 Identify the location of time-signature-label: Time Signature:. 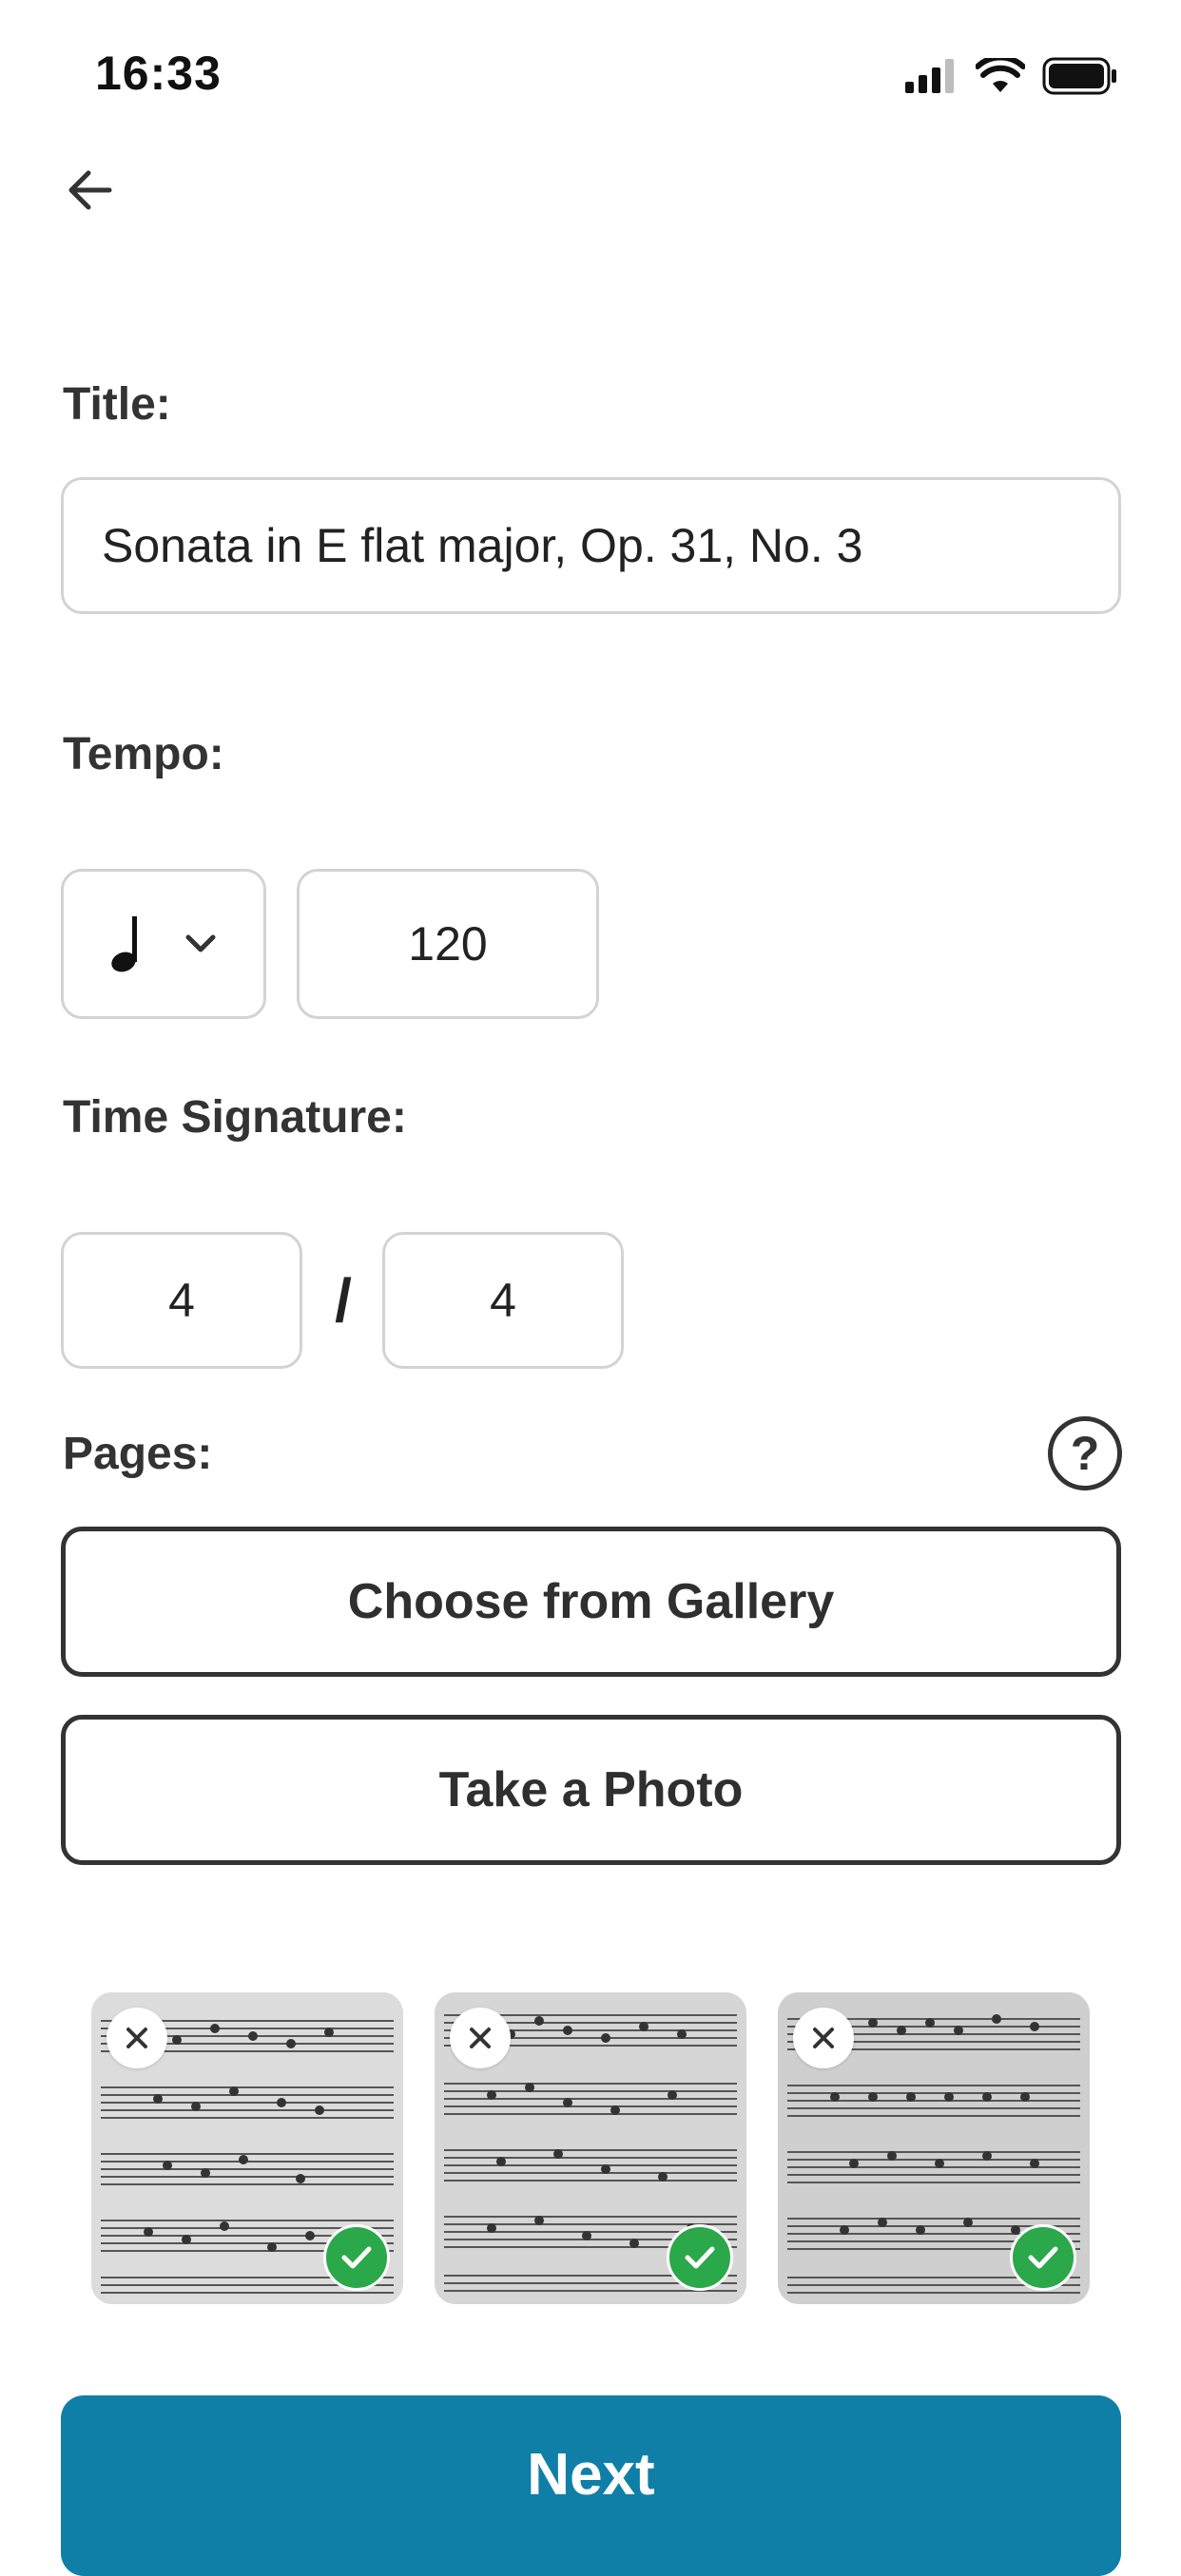
(235, 1117).